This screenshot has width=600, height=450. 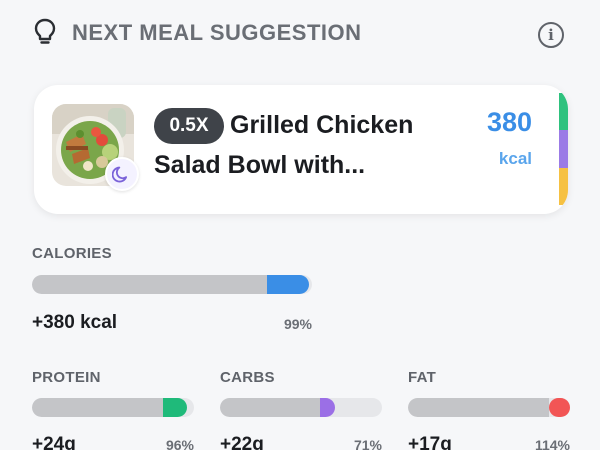 What do you see at coordinates (509, 122) in the screenshot?
I see `meal-calories-value: 380` at bounding box center [509, 122].